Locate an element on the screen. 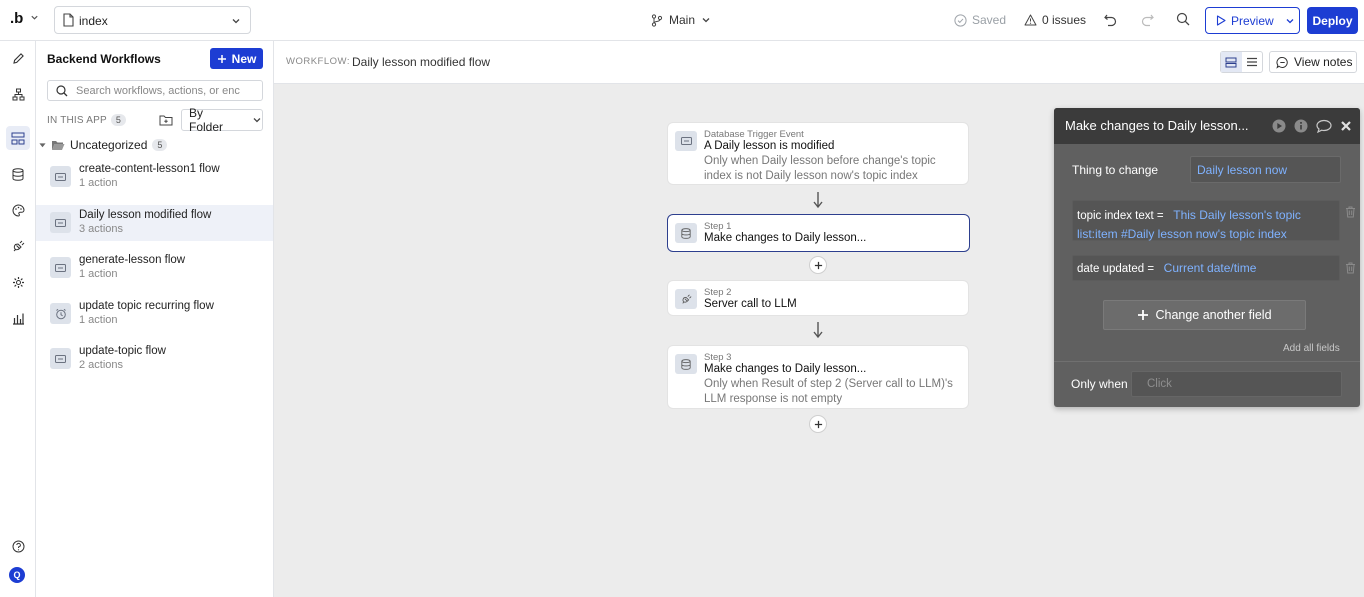 This screenshot has height=597, width=1364. rail-design is located at coordinates (18, 58).